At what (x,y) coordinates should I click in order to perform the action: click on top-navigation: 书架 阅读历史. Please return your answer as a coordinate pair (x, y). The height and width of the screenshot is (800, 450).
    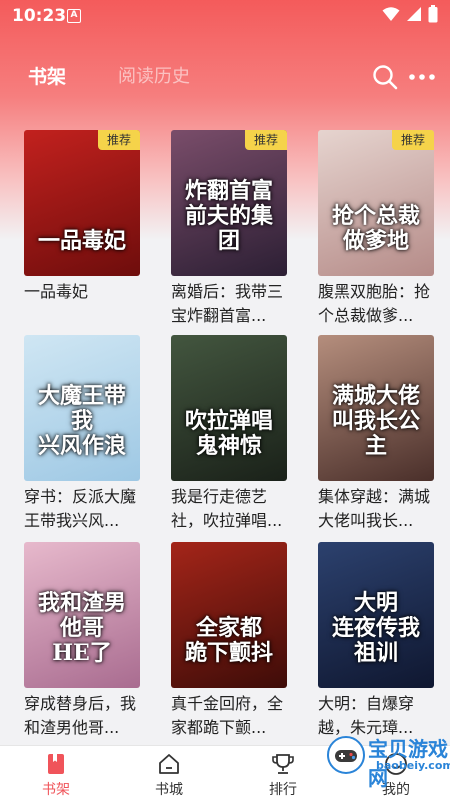
    Looking at the image, I should click on (225, 75).